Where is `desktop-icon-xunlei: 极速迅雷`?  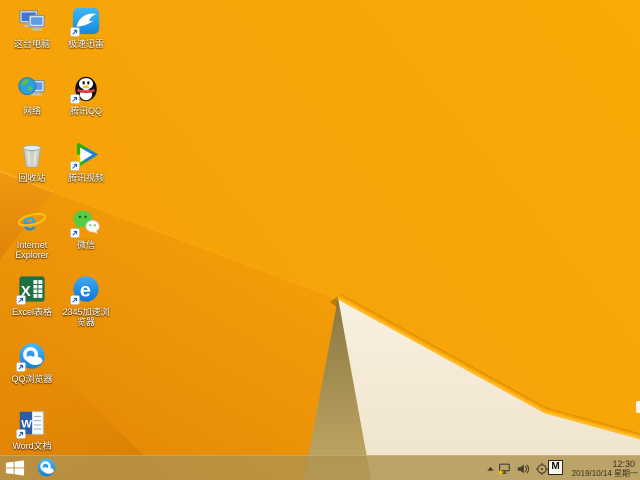 desktop-icon-xunlei: 极速迅雷 is located at coordinates (86, 27).